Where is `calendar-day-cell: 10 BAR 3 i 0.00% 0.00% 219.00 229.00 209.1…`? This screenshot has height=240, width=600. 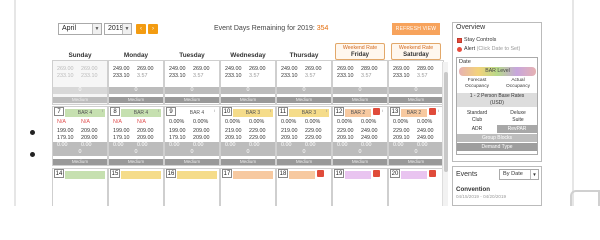 calendar-day-cell: 10 BAR 3 i 0.00% 0.00% 219.00 229.00 209.1… is located at coordinates (248, 136).